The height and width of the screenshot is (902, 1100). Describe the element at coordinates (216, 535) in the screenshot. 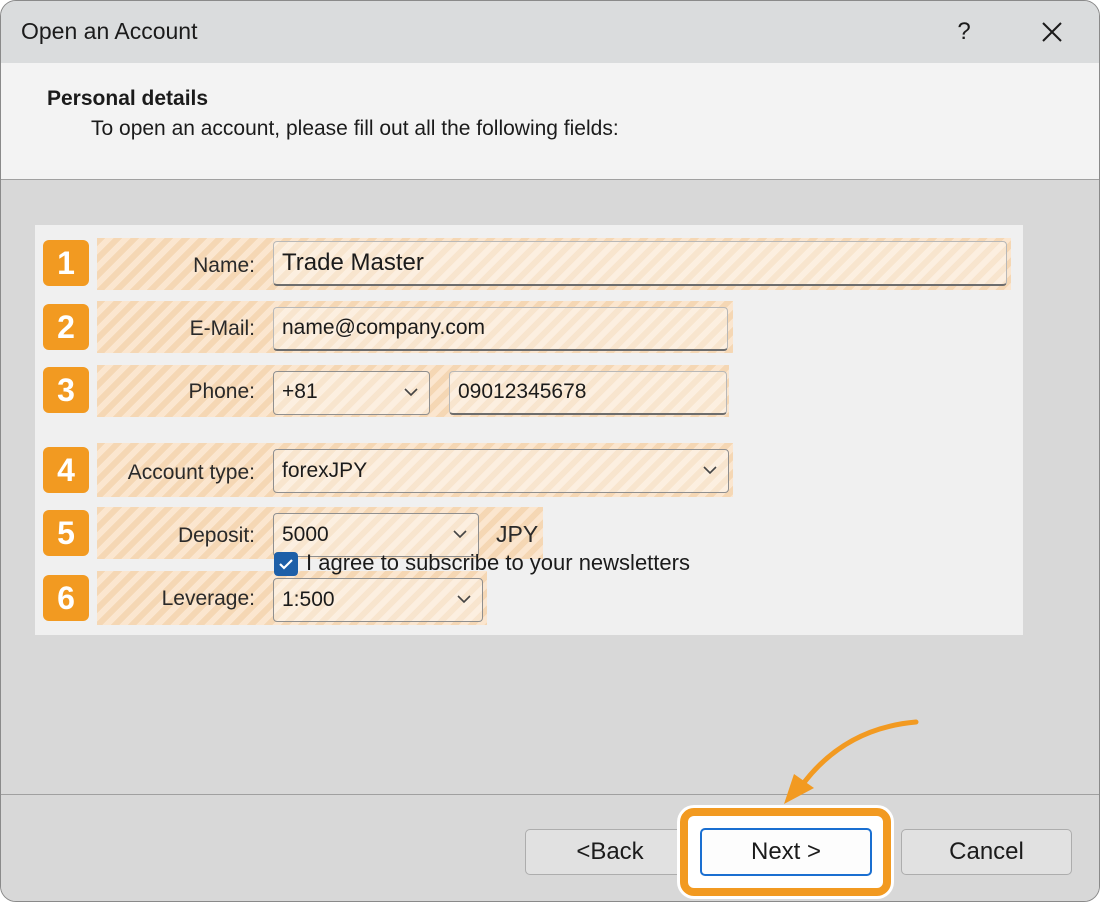

I see `deposit-label: Deposit:` at that location.